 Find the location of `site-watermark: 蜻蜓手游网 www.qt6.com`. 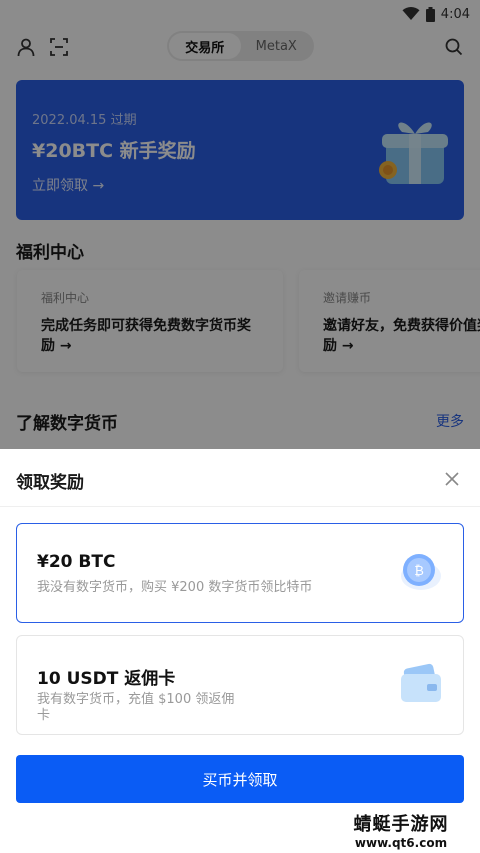

site-watermark: 蜻蜓手游网 www.qt6.com is located at coordinates (401, 830).